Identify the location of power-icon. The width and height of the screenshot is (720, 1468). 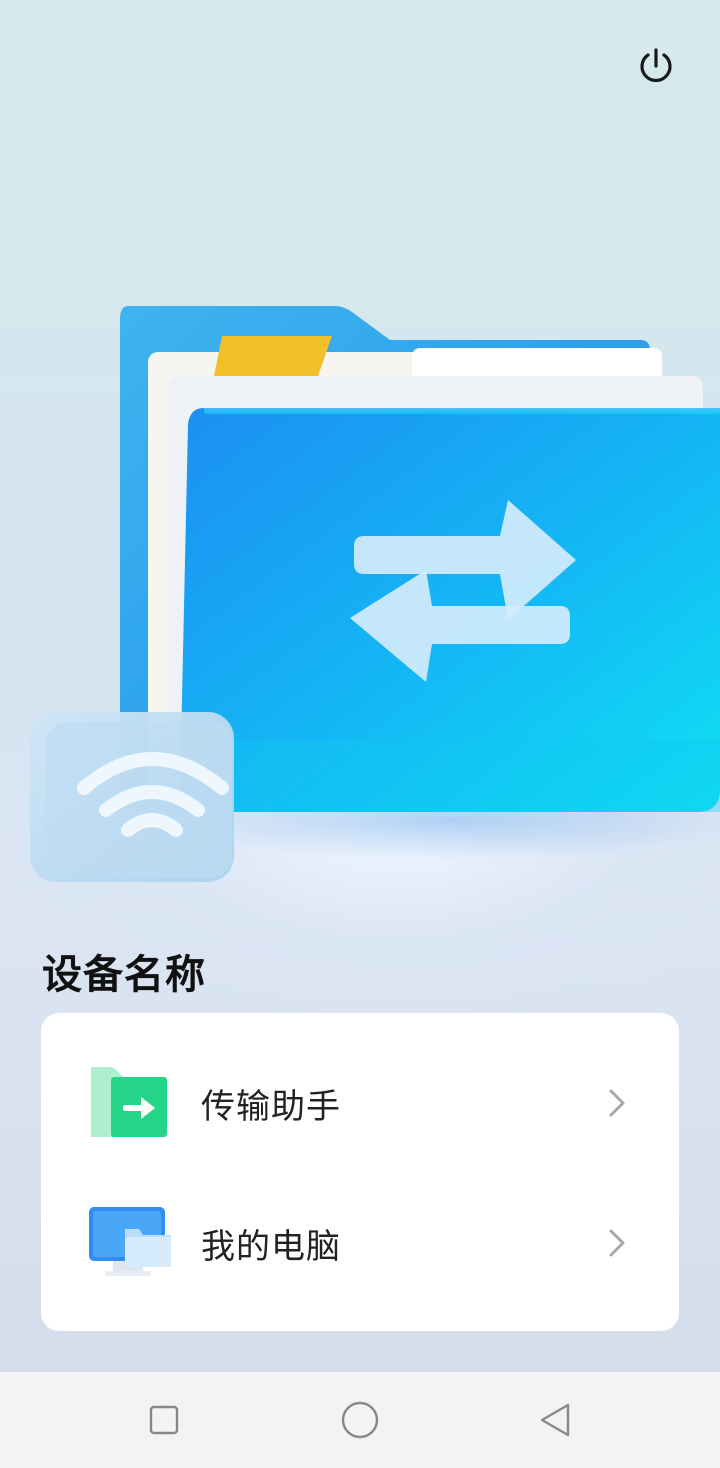
(656, 65).